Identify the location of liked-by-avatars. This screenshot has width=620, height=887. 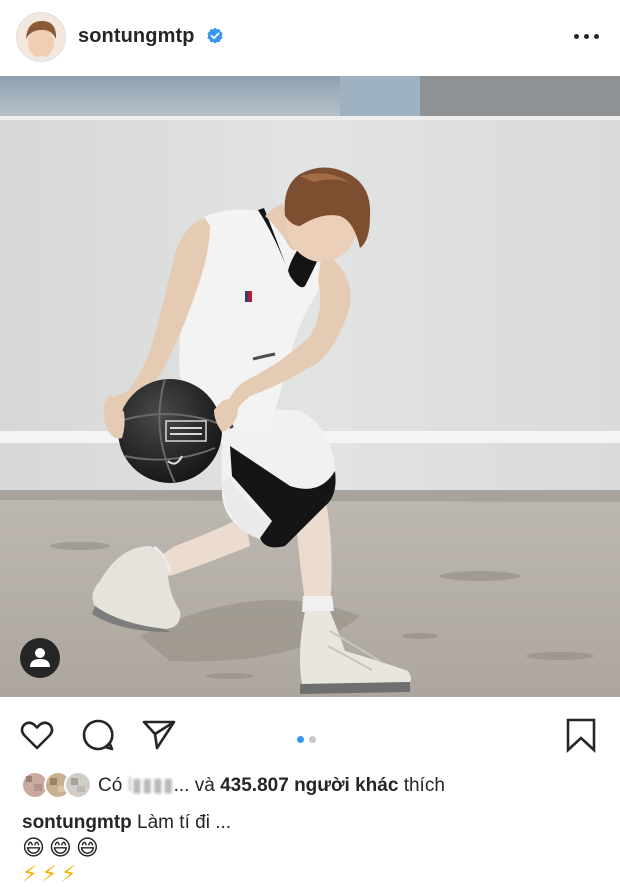
(56, 785).